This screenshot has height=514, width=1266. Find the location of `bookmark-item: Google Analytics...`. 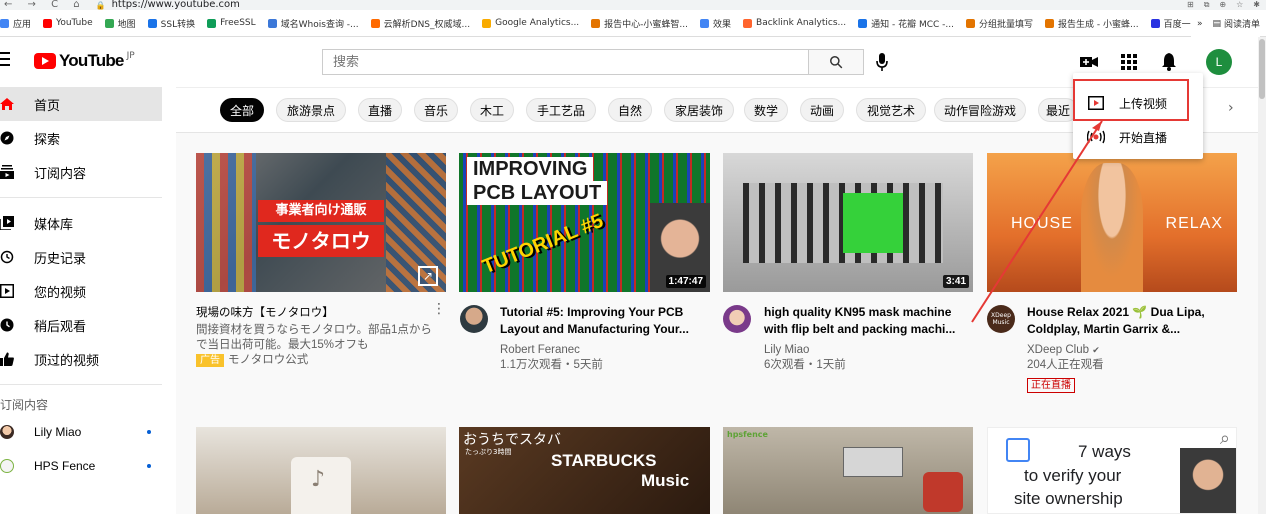

bookmark-item: Google Analytics... is located at coordinates (530, 23).